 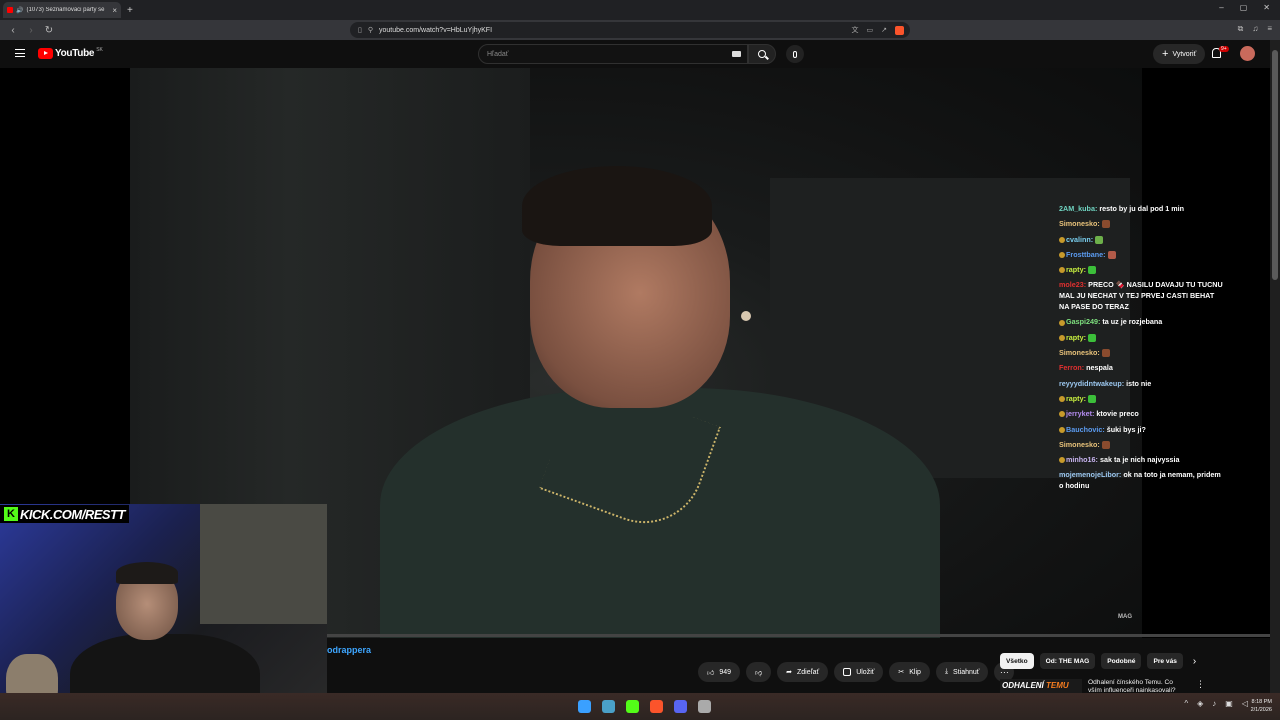 I want to click on chat-username: Frosttbane:, so click(x=1086, y=254).